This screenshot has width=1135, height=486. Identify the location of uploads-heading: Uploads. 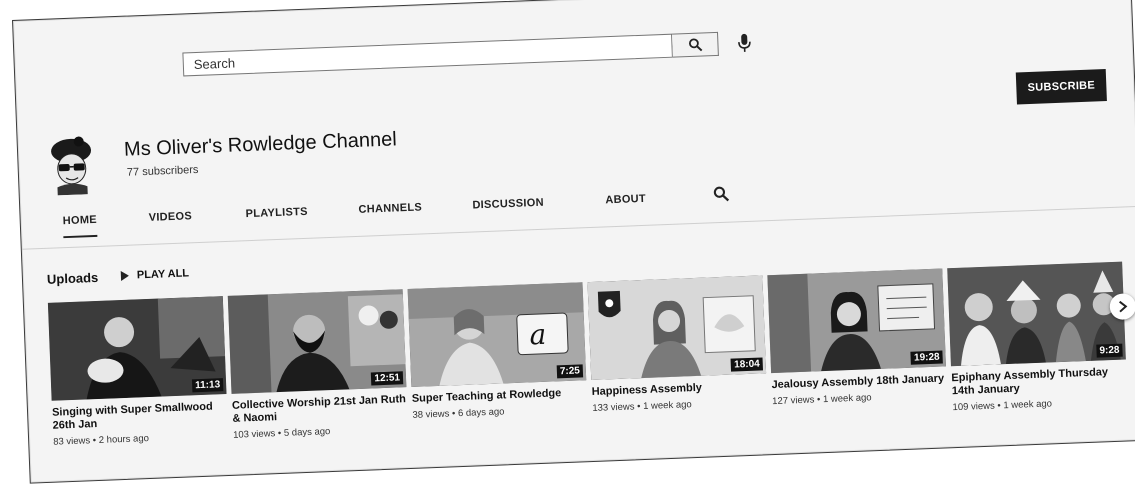
(73, 278).